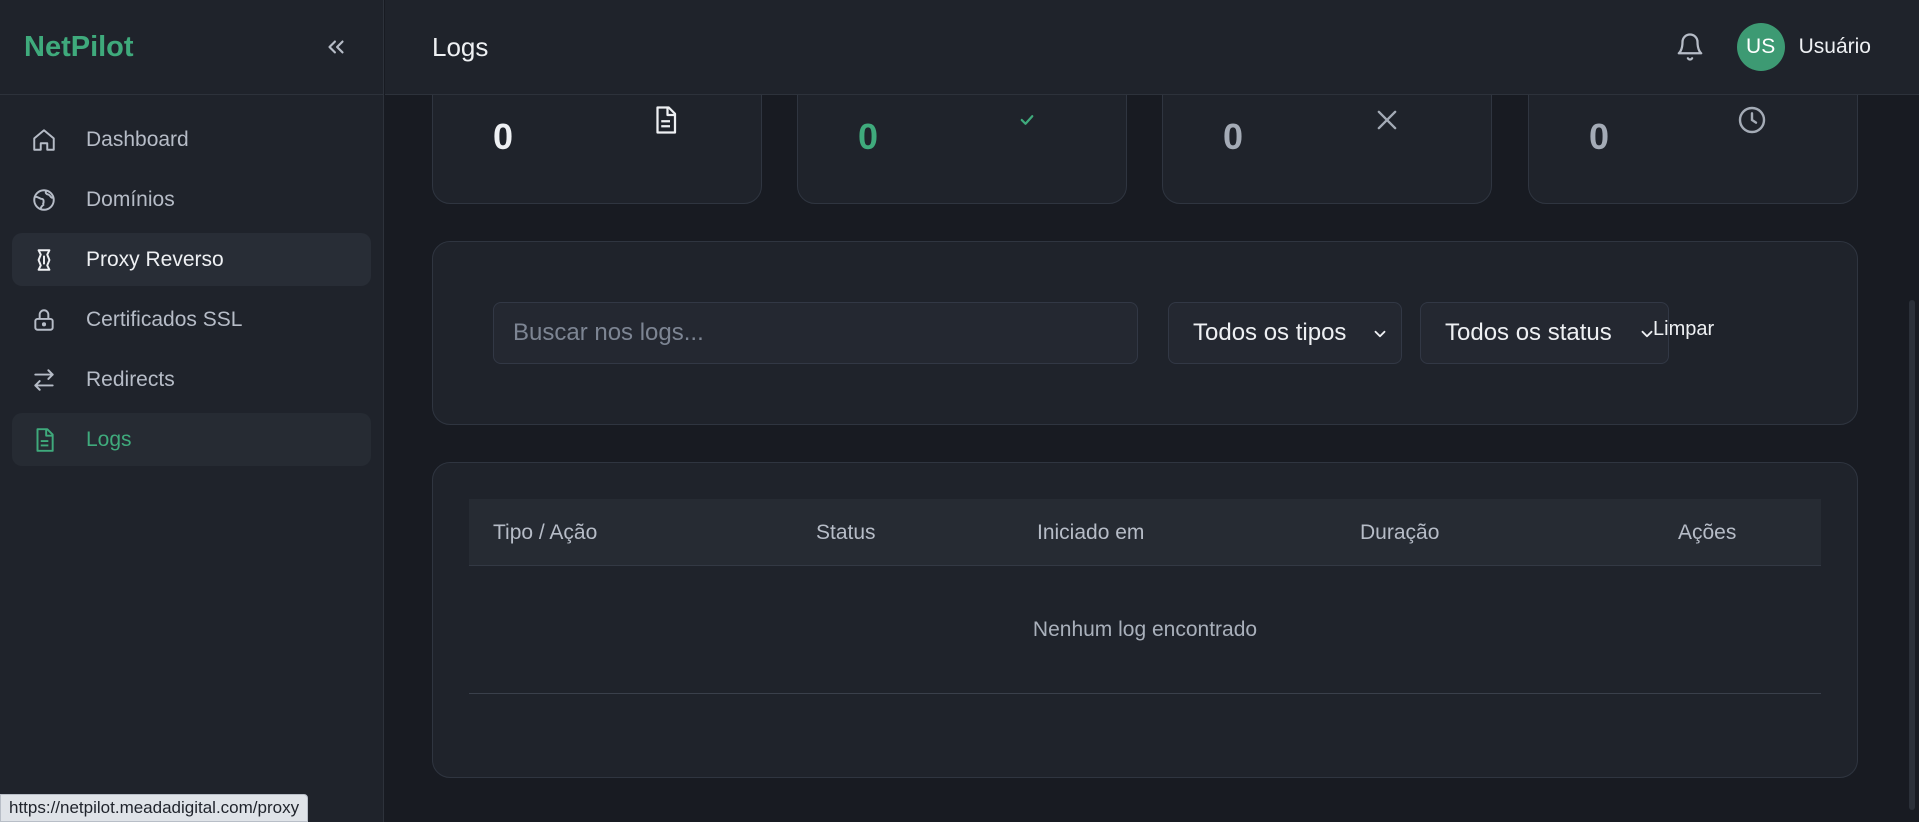 The height and width of the screenshot is (822, 1919). What do you see at coordinates (191, 439) in the screenshot?
I see `sidebar-item-logs: Logs` at bounding box center [191, 439].